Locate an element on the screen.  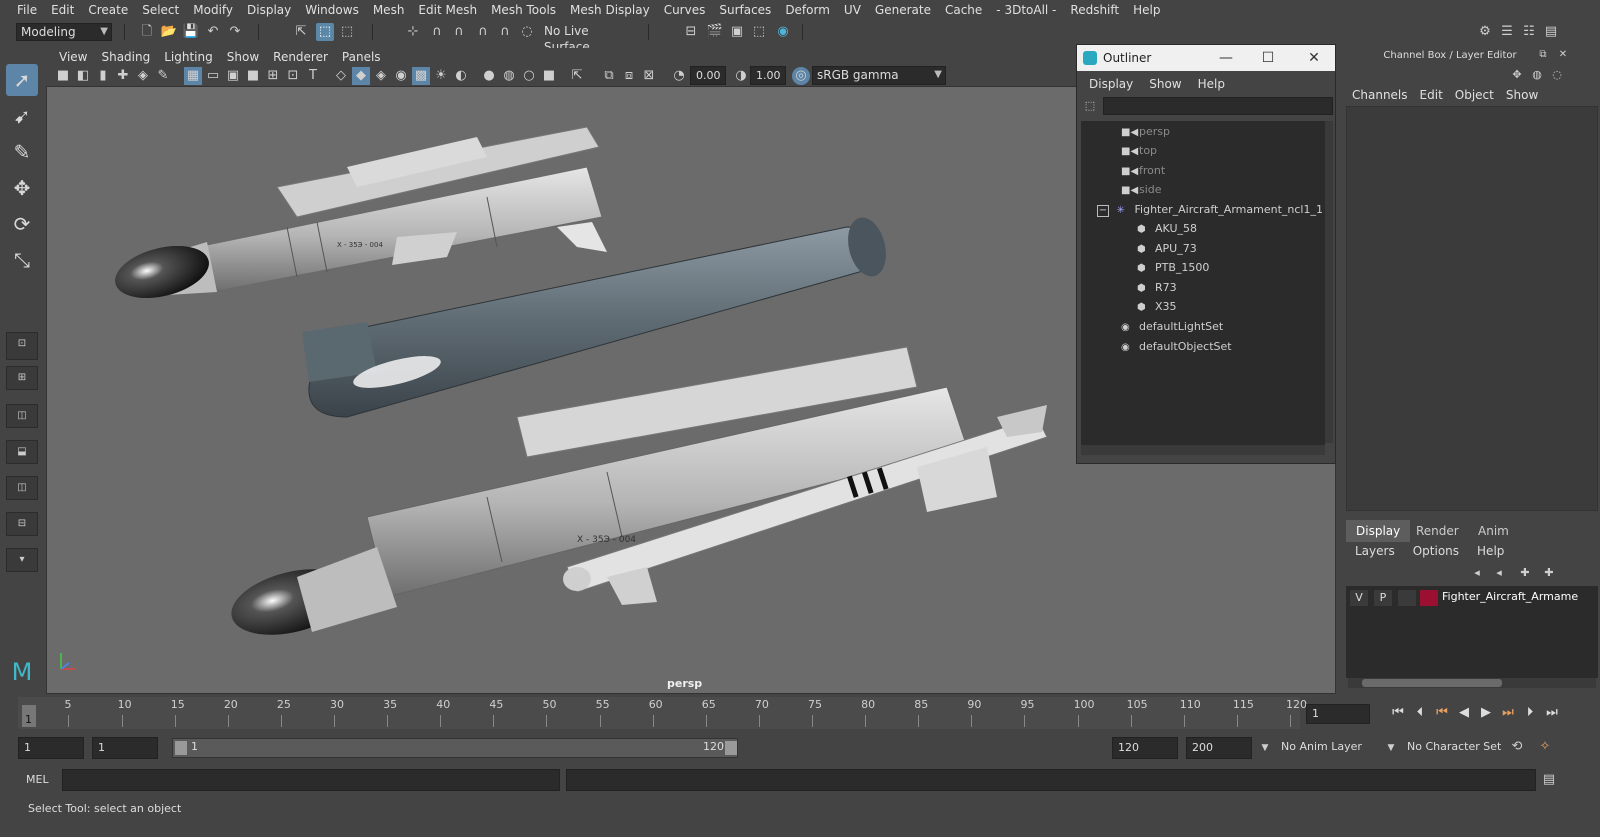
step-back-frame-icon: ⏴ is located at coordinates (1420, 713).